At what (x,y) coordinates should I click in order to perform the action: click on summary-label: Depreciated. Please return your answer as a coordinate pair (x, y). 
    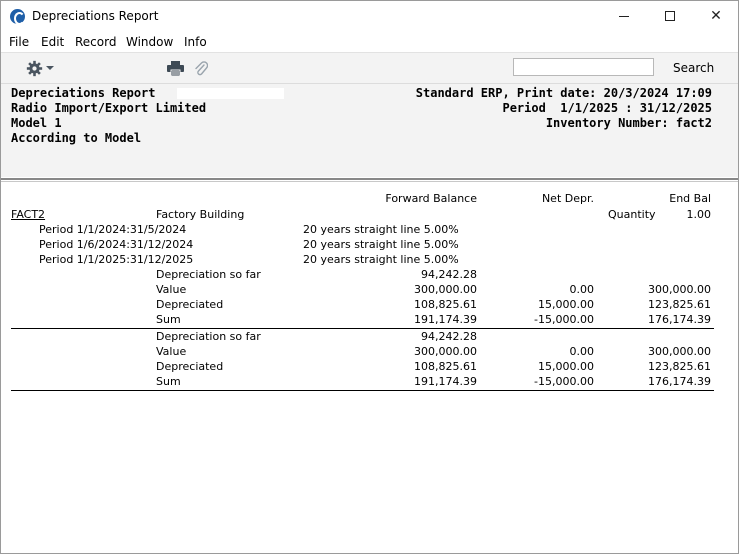
    Looking at the image, I should click on (190, 304).